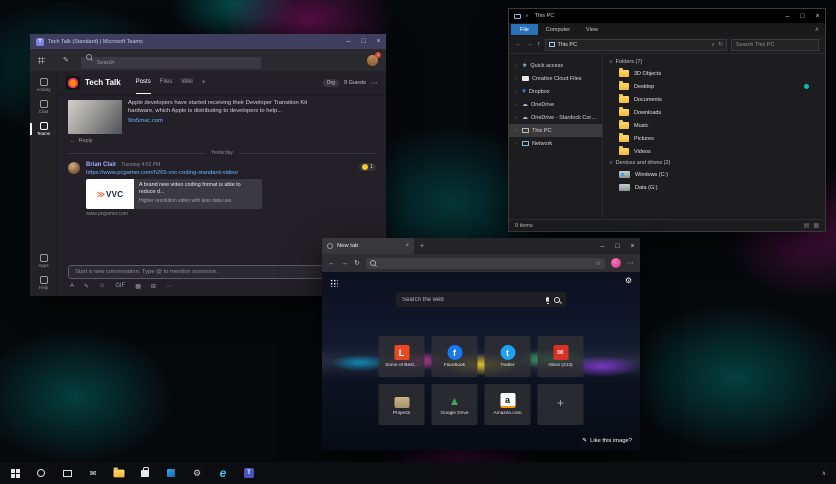 Image resolution: width=836 pixels, height=484 pixels. I want to click on more-menu-icon: ⋯, so click(630, 263).